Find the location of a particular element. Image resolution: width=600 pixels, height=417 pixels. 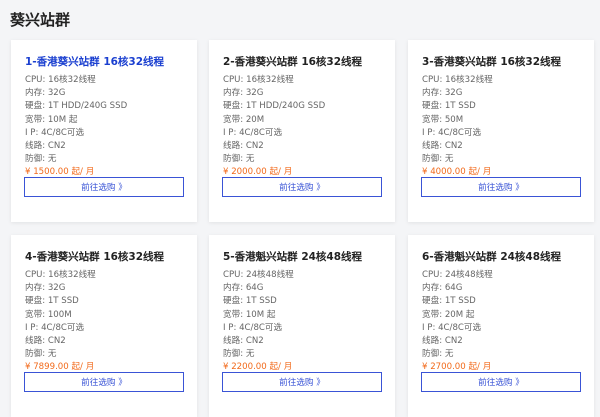

spec-bandwidth: 宽带: 100M is located at coordinates (48, 314).